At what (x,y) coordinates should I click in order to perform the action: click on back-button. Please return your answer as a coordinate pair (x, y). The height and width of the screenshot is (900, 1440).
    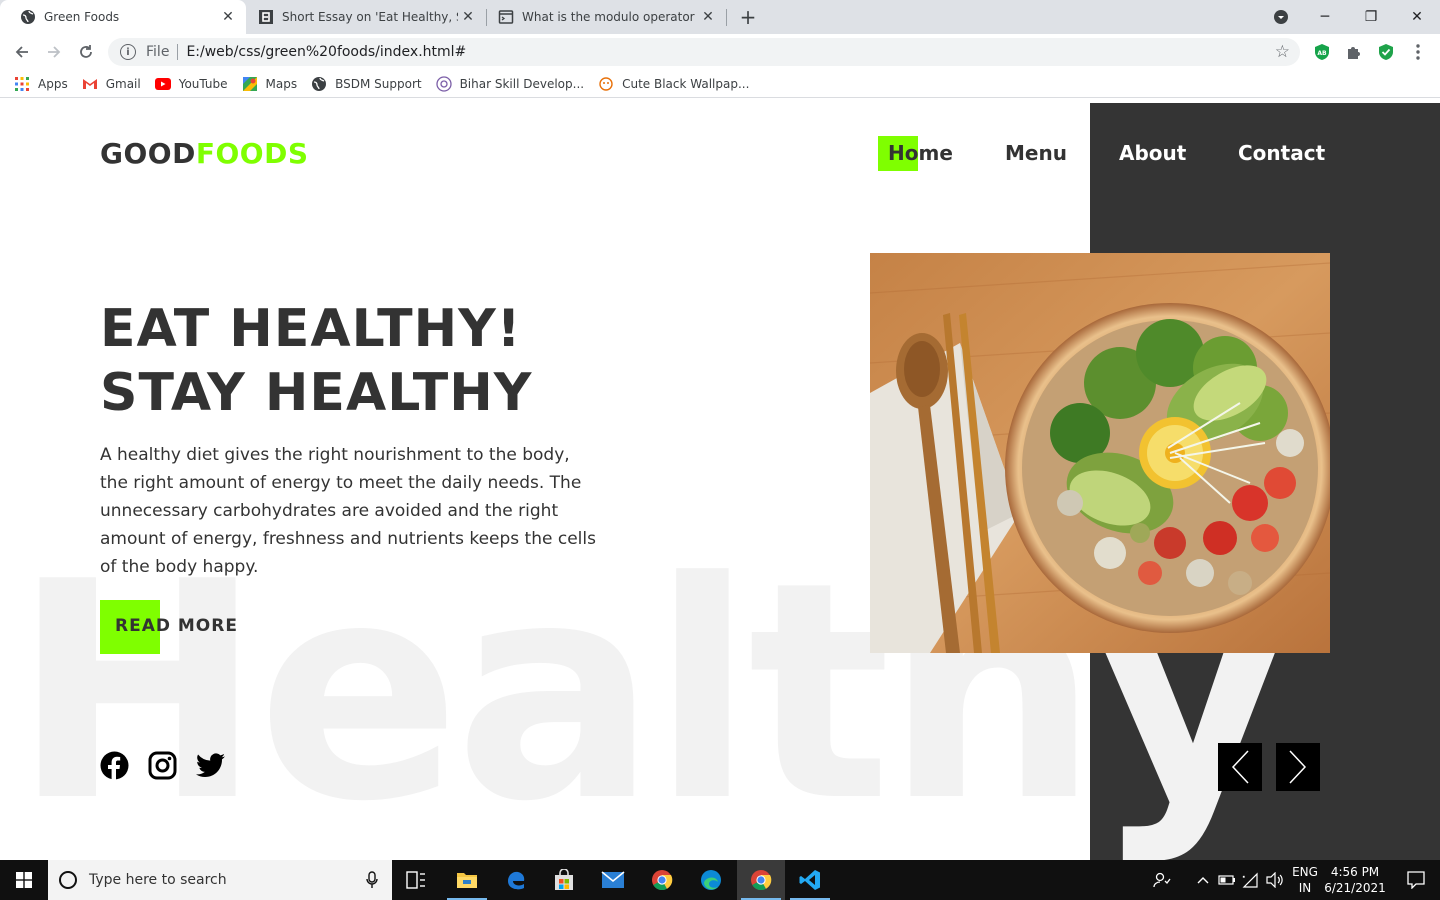
    Looking at the image, I should click on (22, 52).